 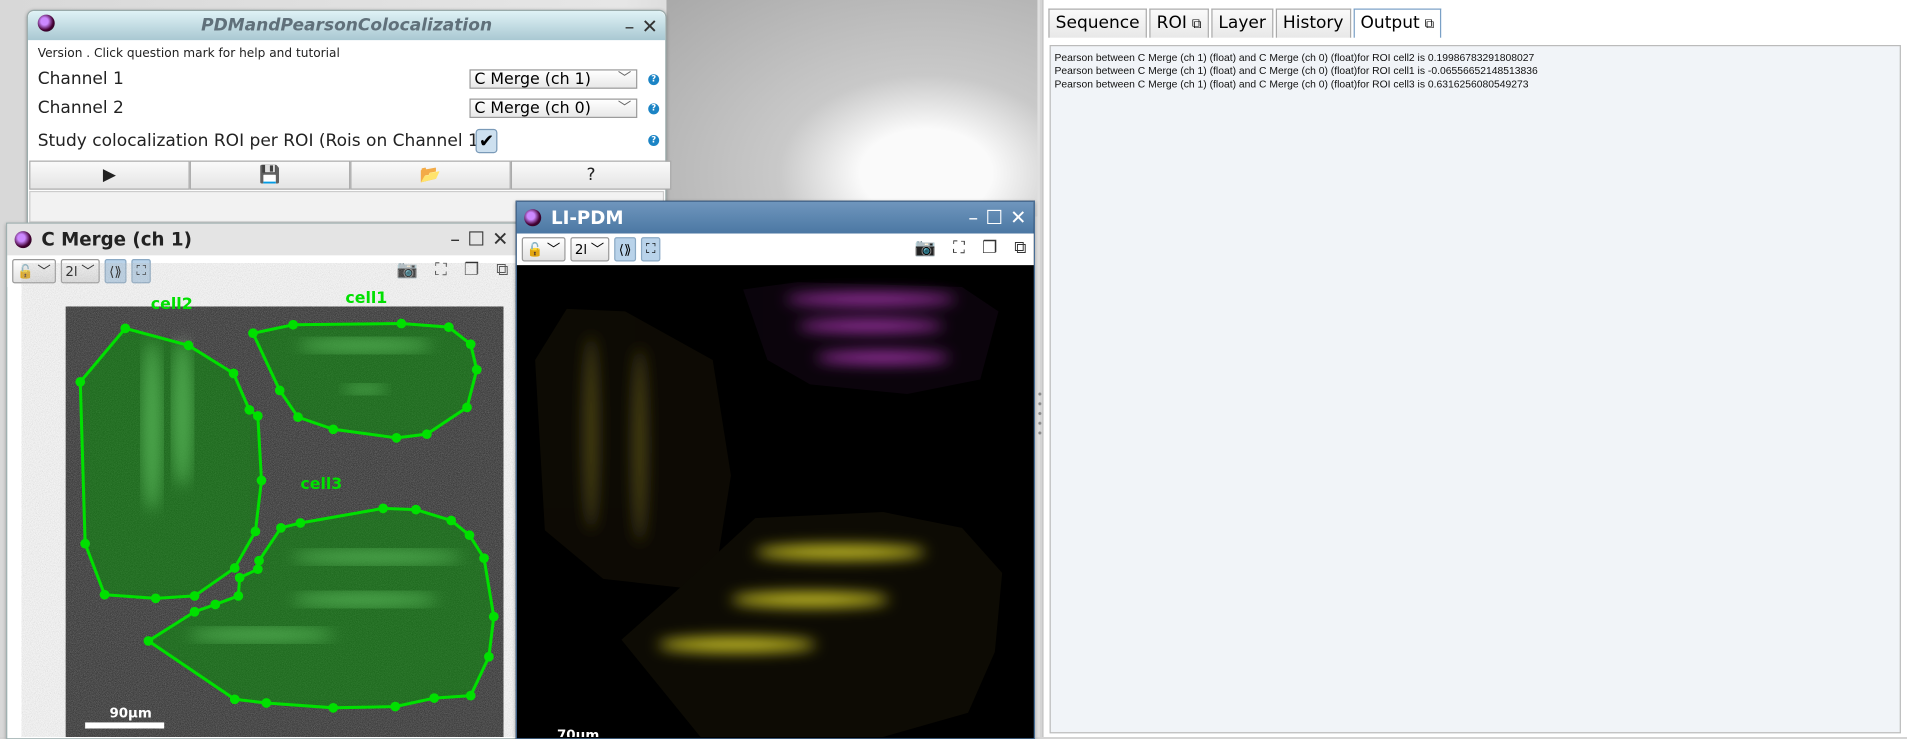 What do you see at coordinates (578, 732) in the screenshot?
I see `scale-bar-label: 70µm` at bounding box center [578, 732].